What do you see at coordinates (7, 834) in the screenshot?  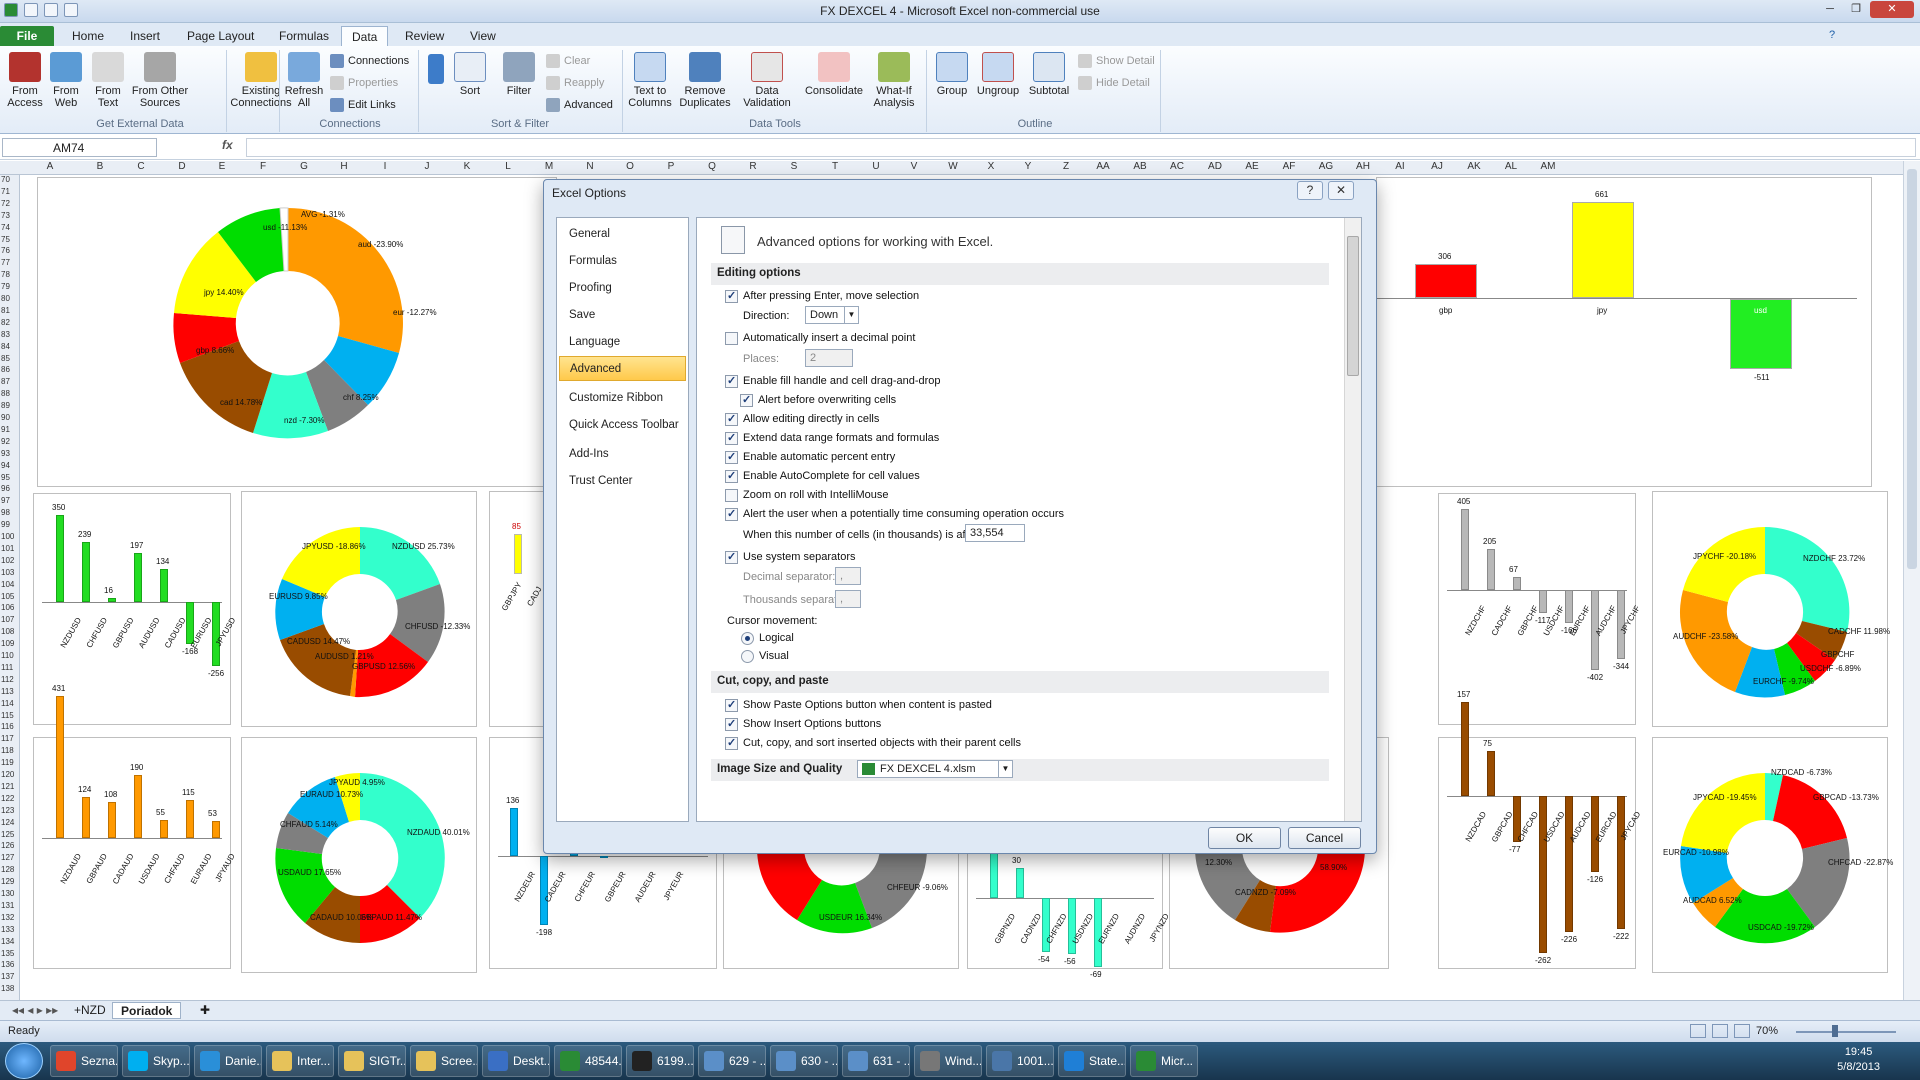 I see `row-header: 125` at bounding box center [7, 834].